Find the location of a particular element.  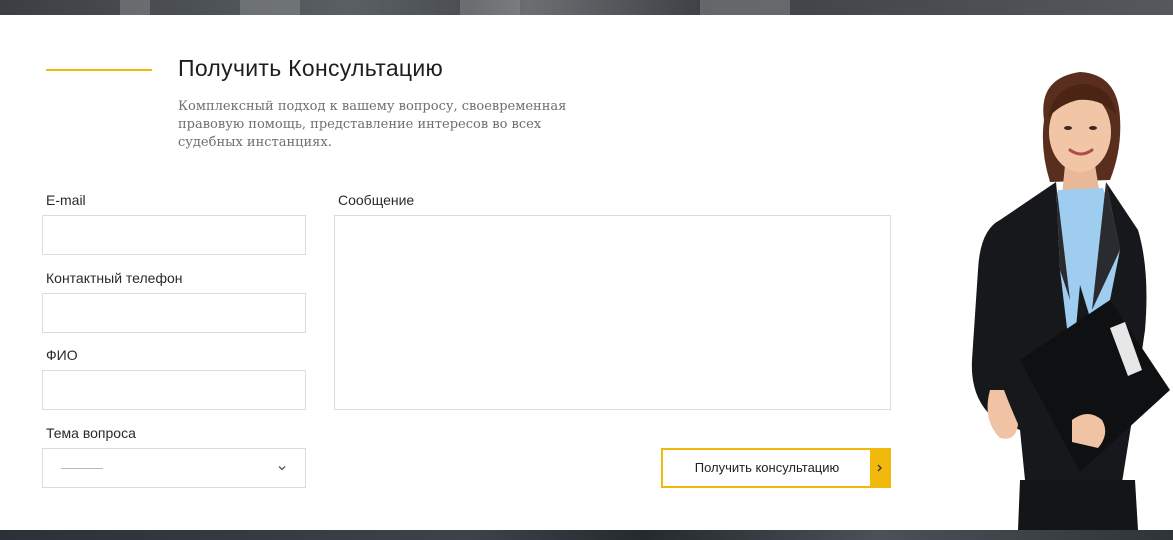

top-banner-strip is located at coordinates (586, 7).